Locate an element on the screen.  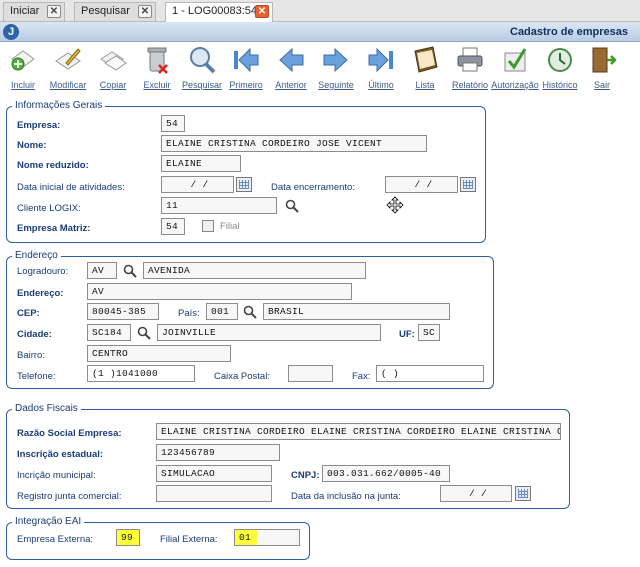
group-title: Dados Fiscais is located at coordinates (46, 408).